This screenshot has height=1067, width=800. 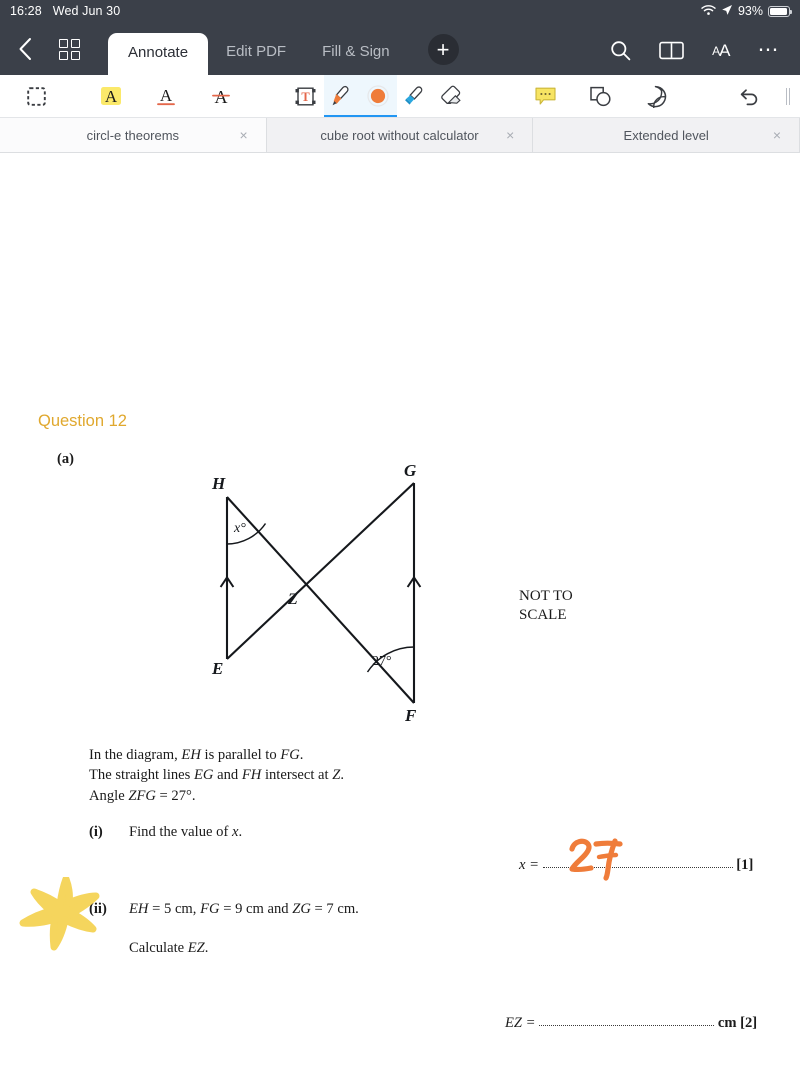 I want to click on sub-question-i-text: ., so click(x=240, y=832).